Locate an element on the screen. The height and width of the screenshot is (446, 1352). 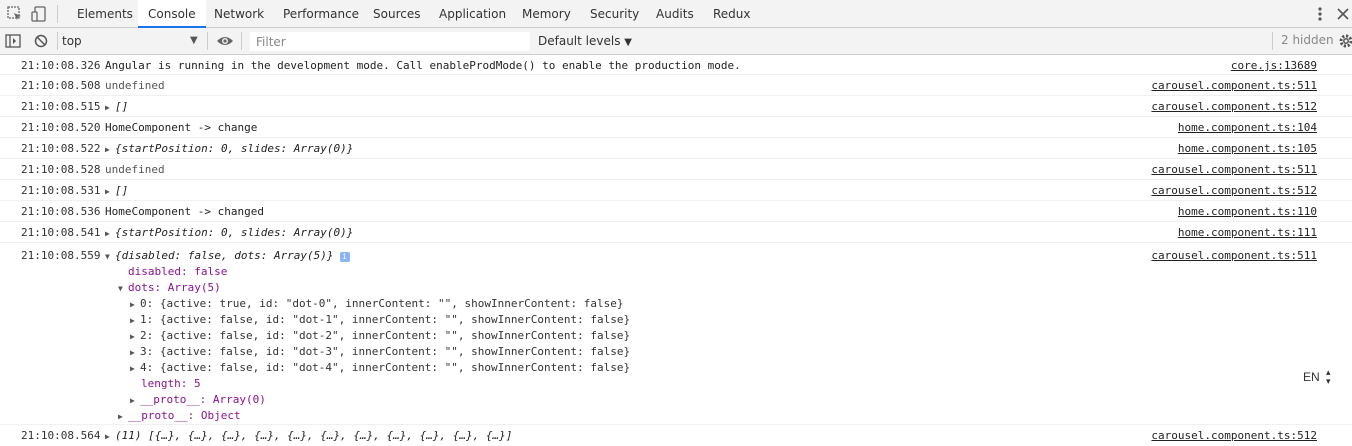
clear-icon is located at coordinates (41, 41).